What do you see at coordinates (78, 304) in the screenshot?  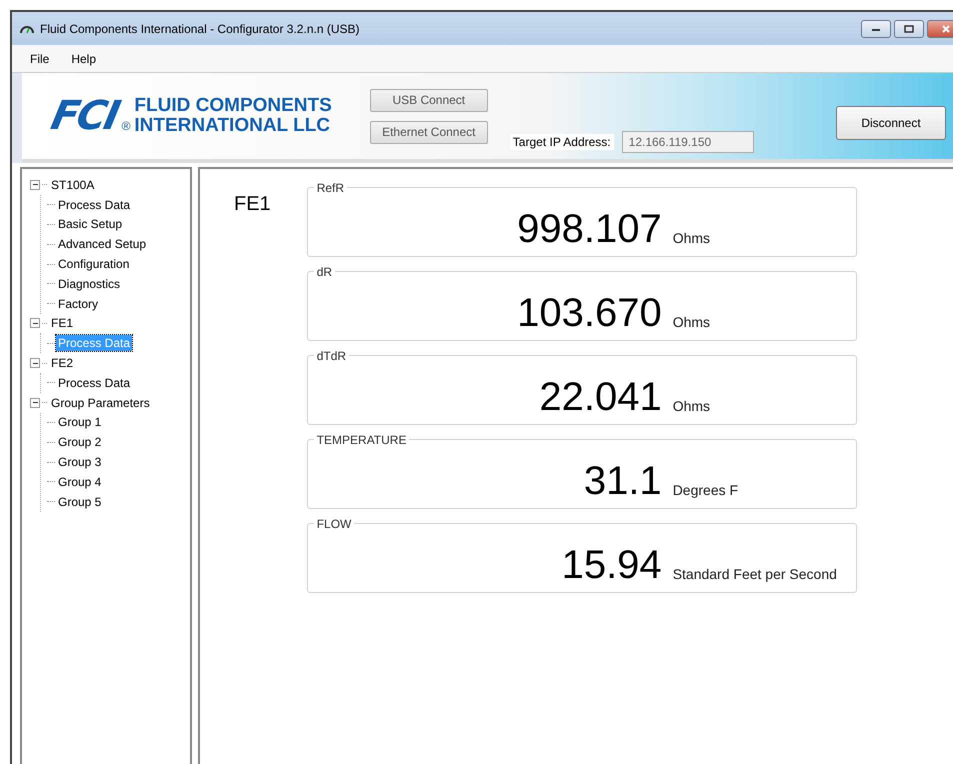 I see `tree-item: Factory` at bounding box center [78, 304].